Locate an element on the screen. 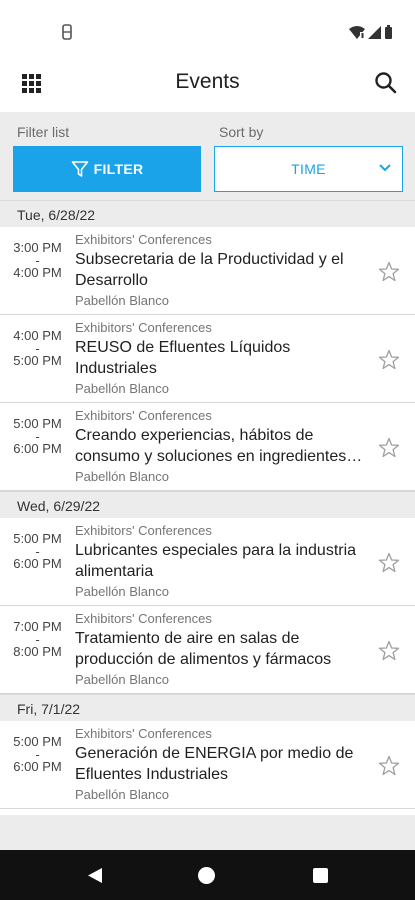 This screenshot has height=900, width=415. filter-list-label: Filter list is located at coordinates (43, 132).